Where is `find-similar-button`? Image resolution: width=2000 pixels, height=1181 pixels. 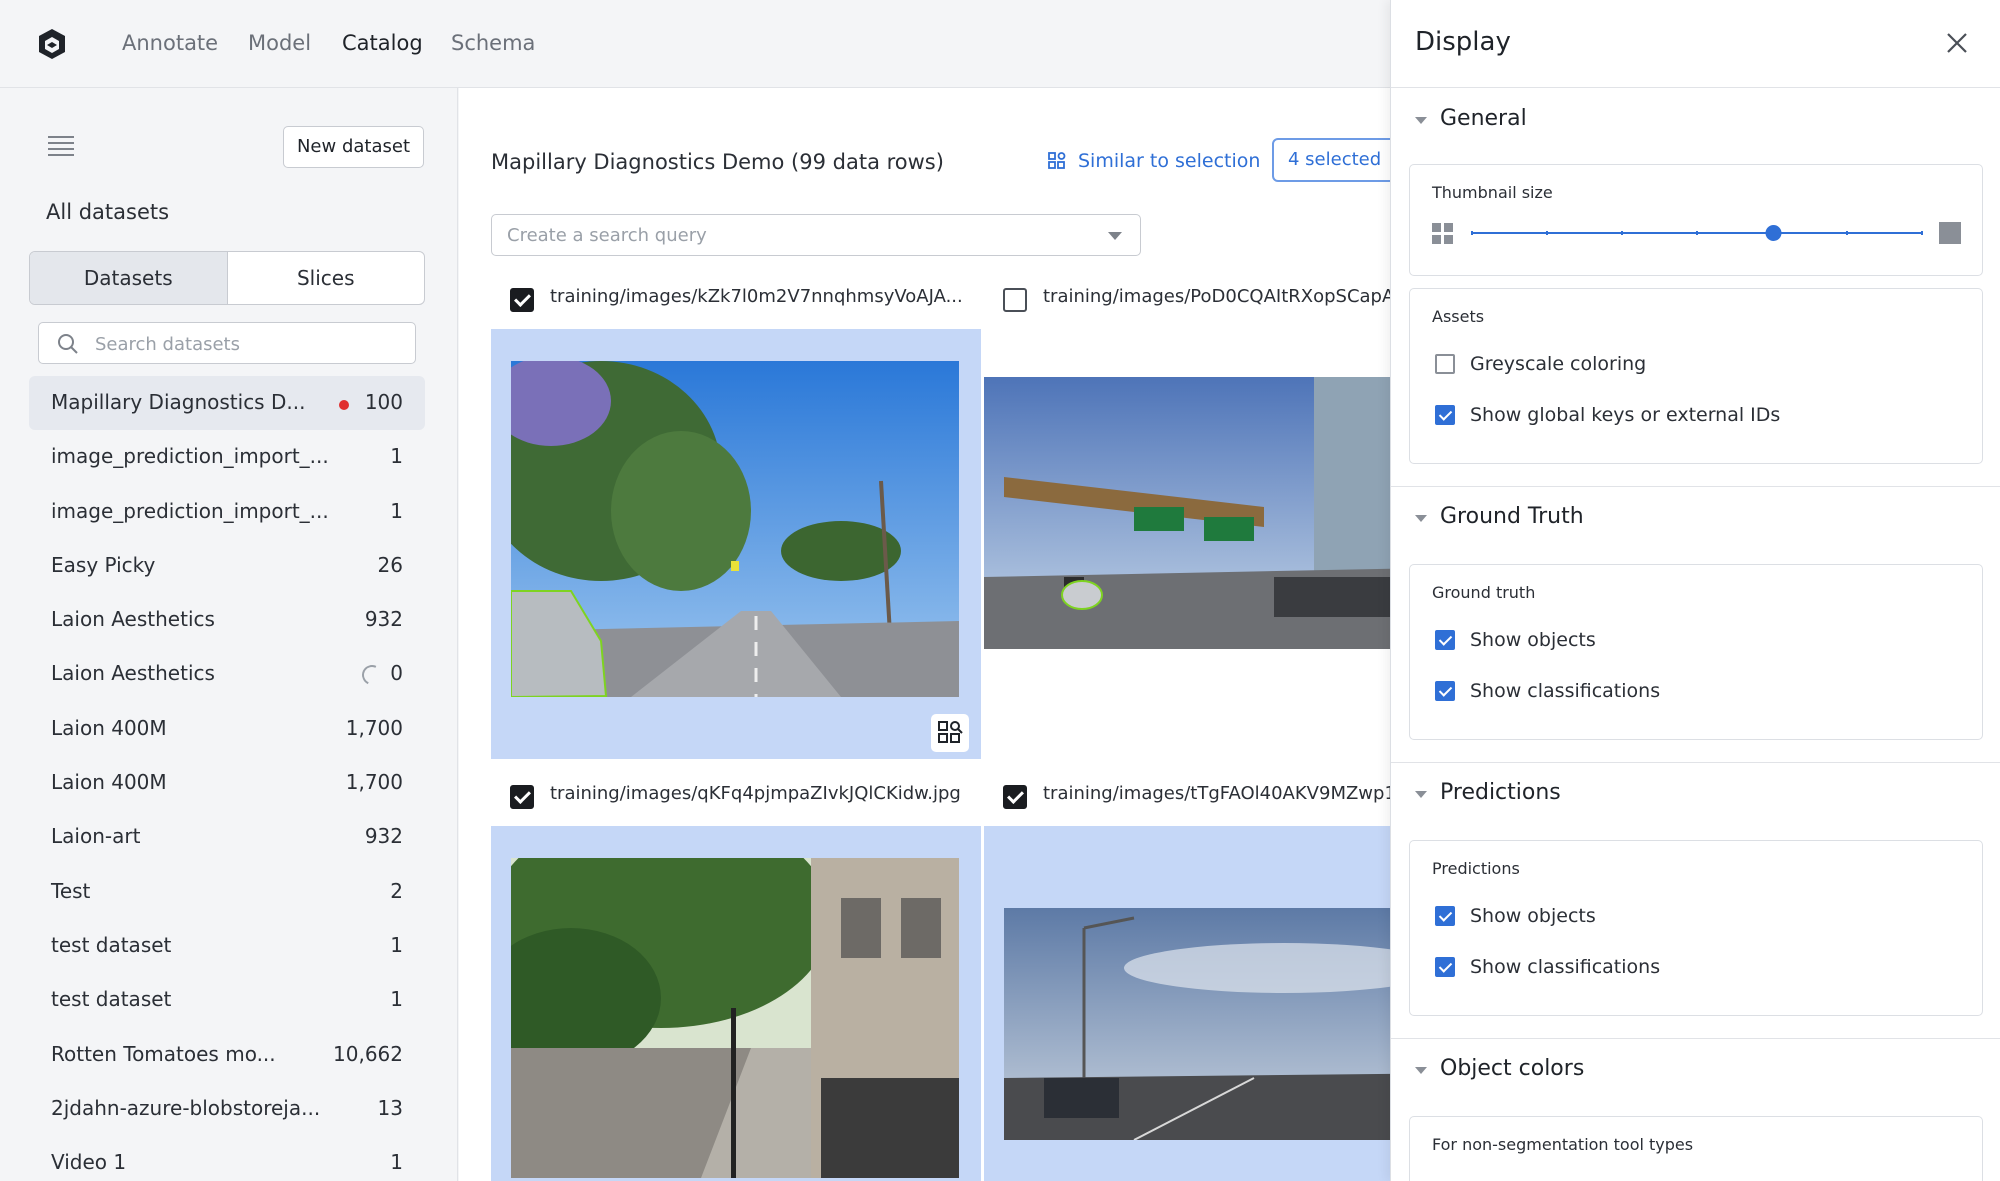
find-similar-button is located at coordinates (950, 733).